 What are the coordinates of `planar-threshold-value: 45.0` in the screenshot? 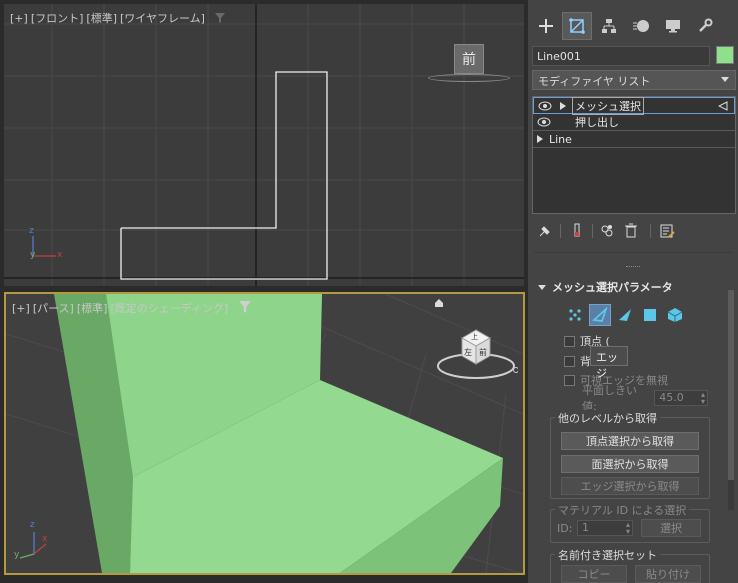 It's located at (671, 397).